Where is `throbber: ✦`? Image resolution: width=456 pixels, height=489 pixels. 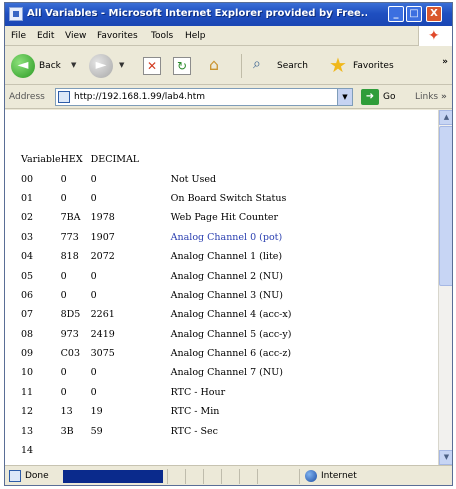
throbber: ✦ is located at coordinates (435, 36).